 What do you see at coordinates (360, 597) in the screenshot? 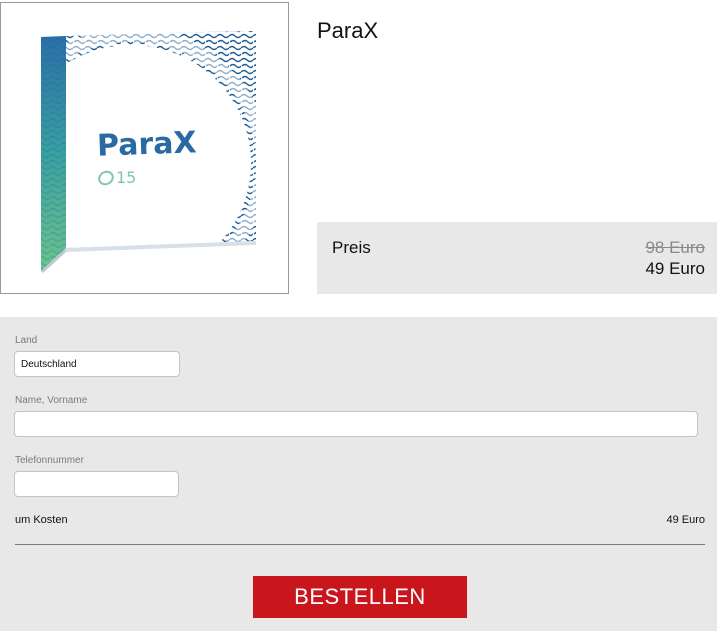
I see `order-button: BESTELLEN` at bounding box center [360, 597].